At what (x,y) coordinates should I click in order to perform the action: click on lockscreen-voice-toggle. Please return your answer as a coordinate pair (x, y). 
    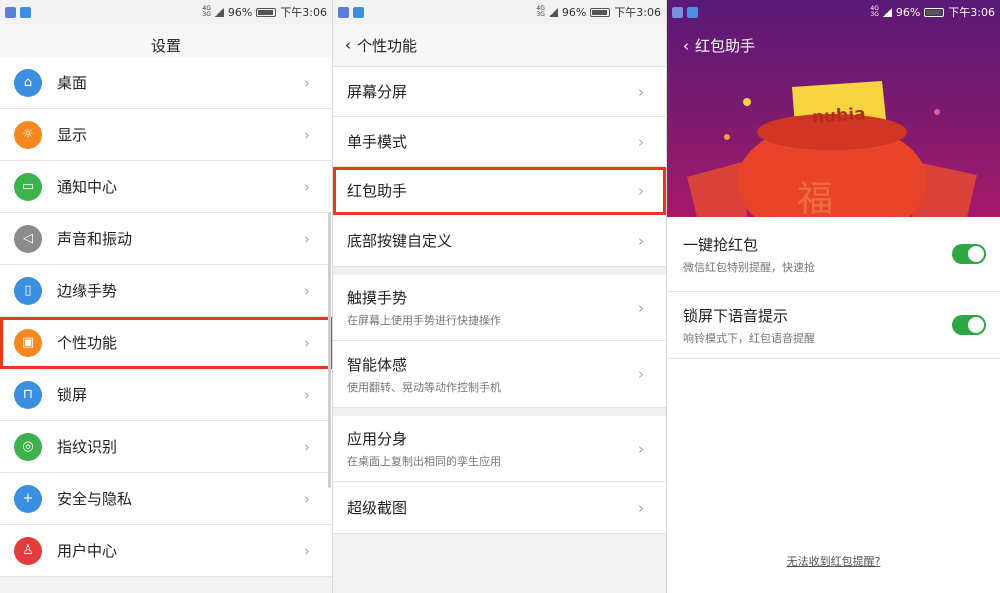
    Looking at the image, I should click on (969, 325).